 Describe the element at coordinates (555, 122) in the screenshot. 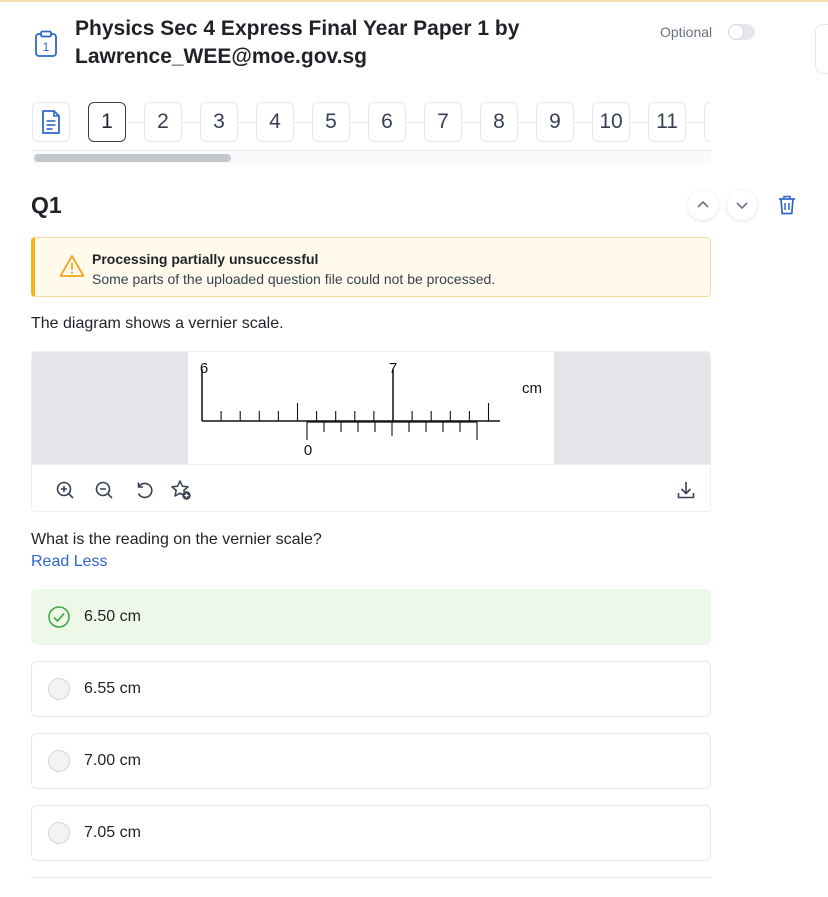

I see `question-nav-9: 9` at that location.